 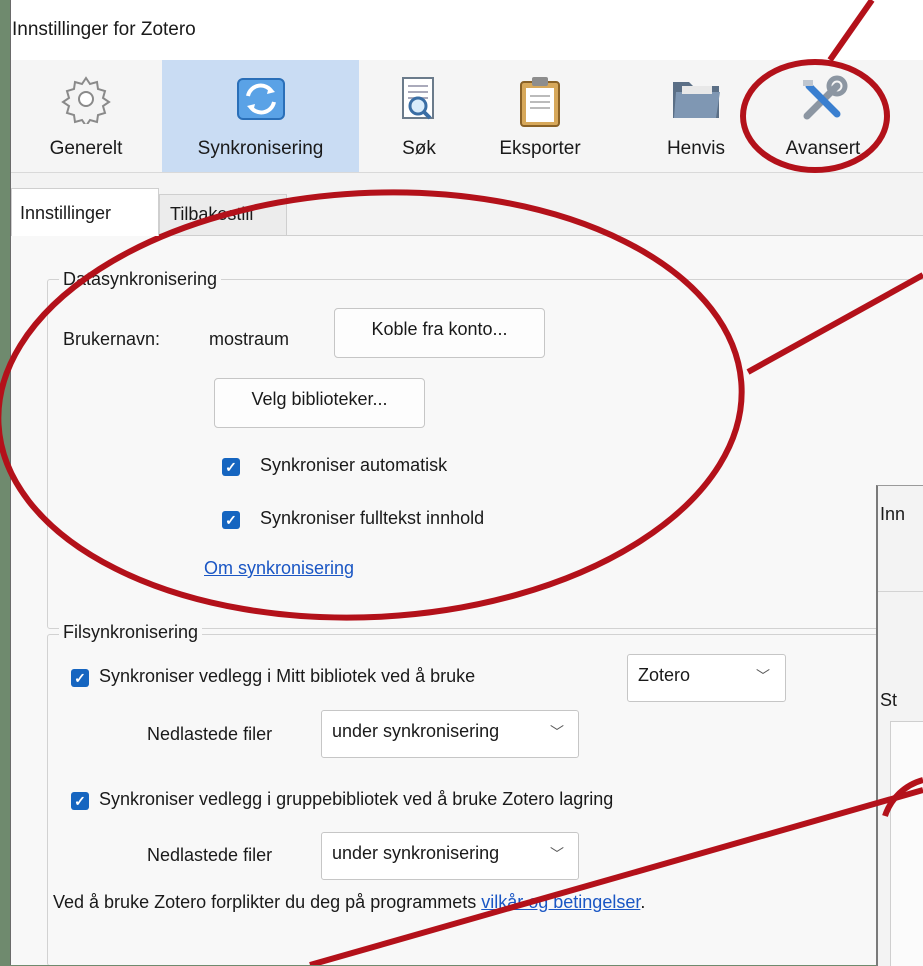 I want to click on window-title: Innstillinger for Zotero, so click(x=104, y=29).